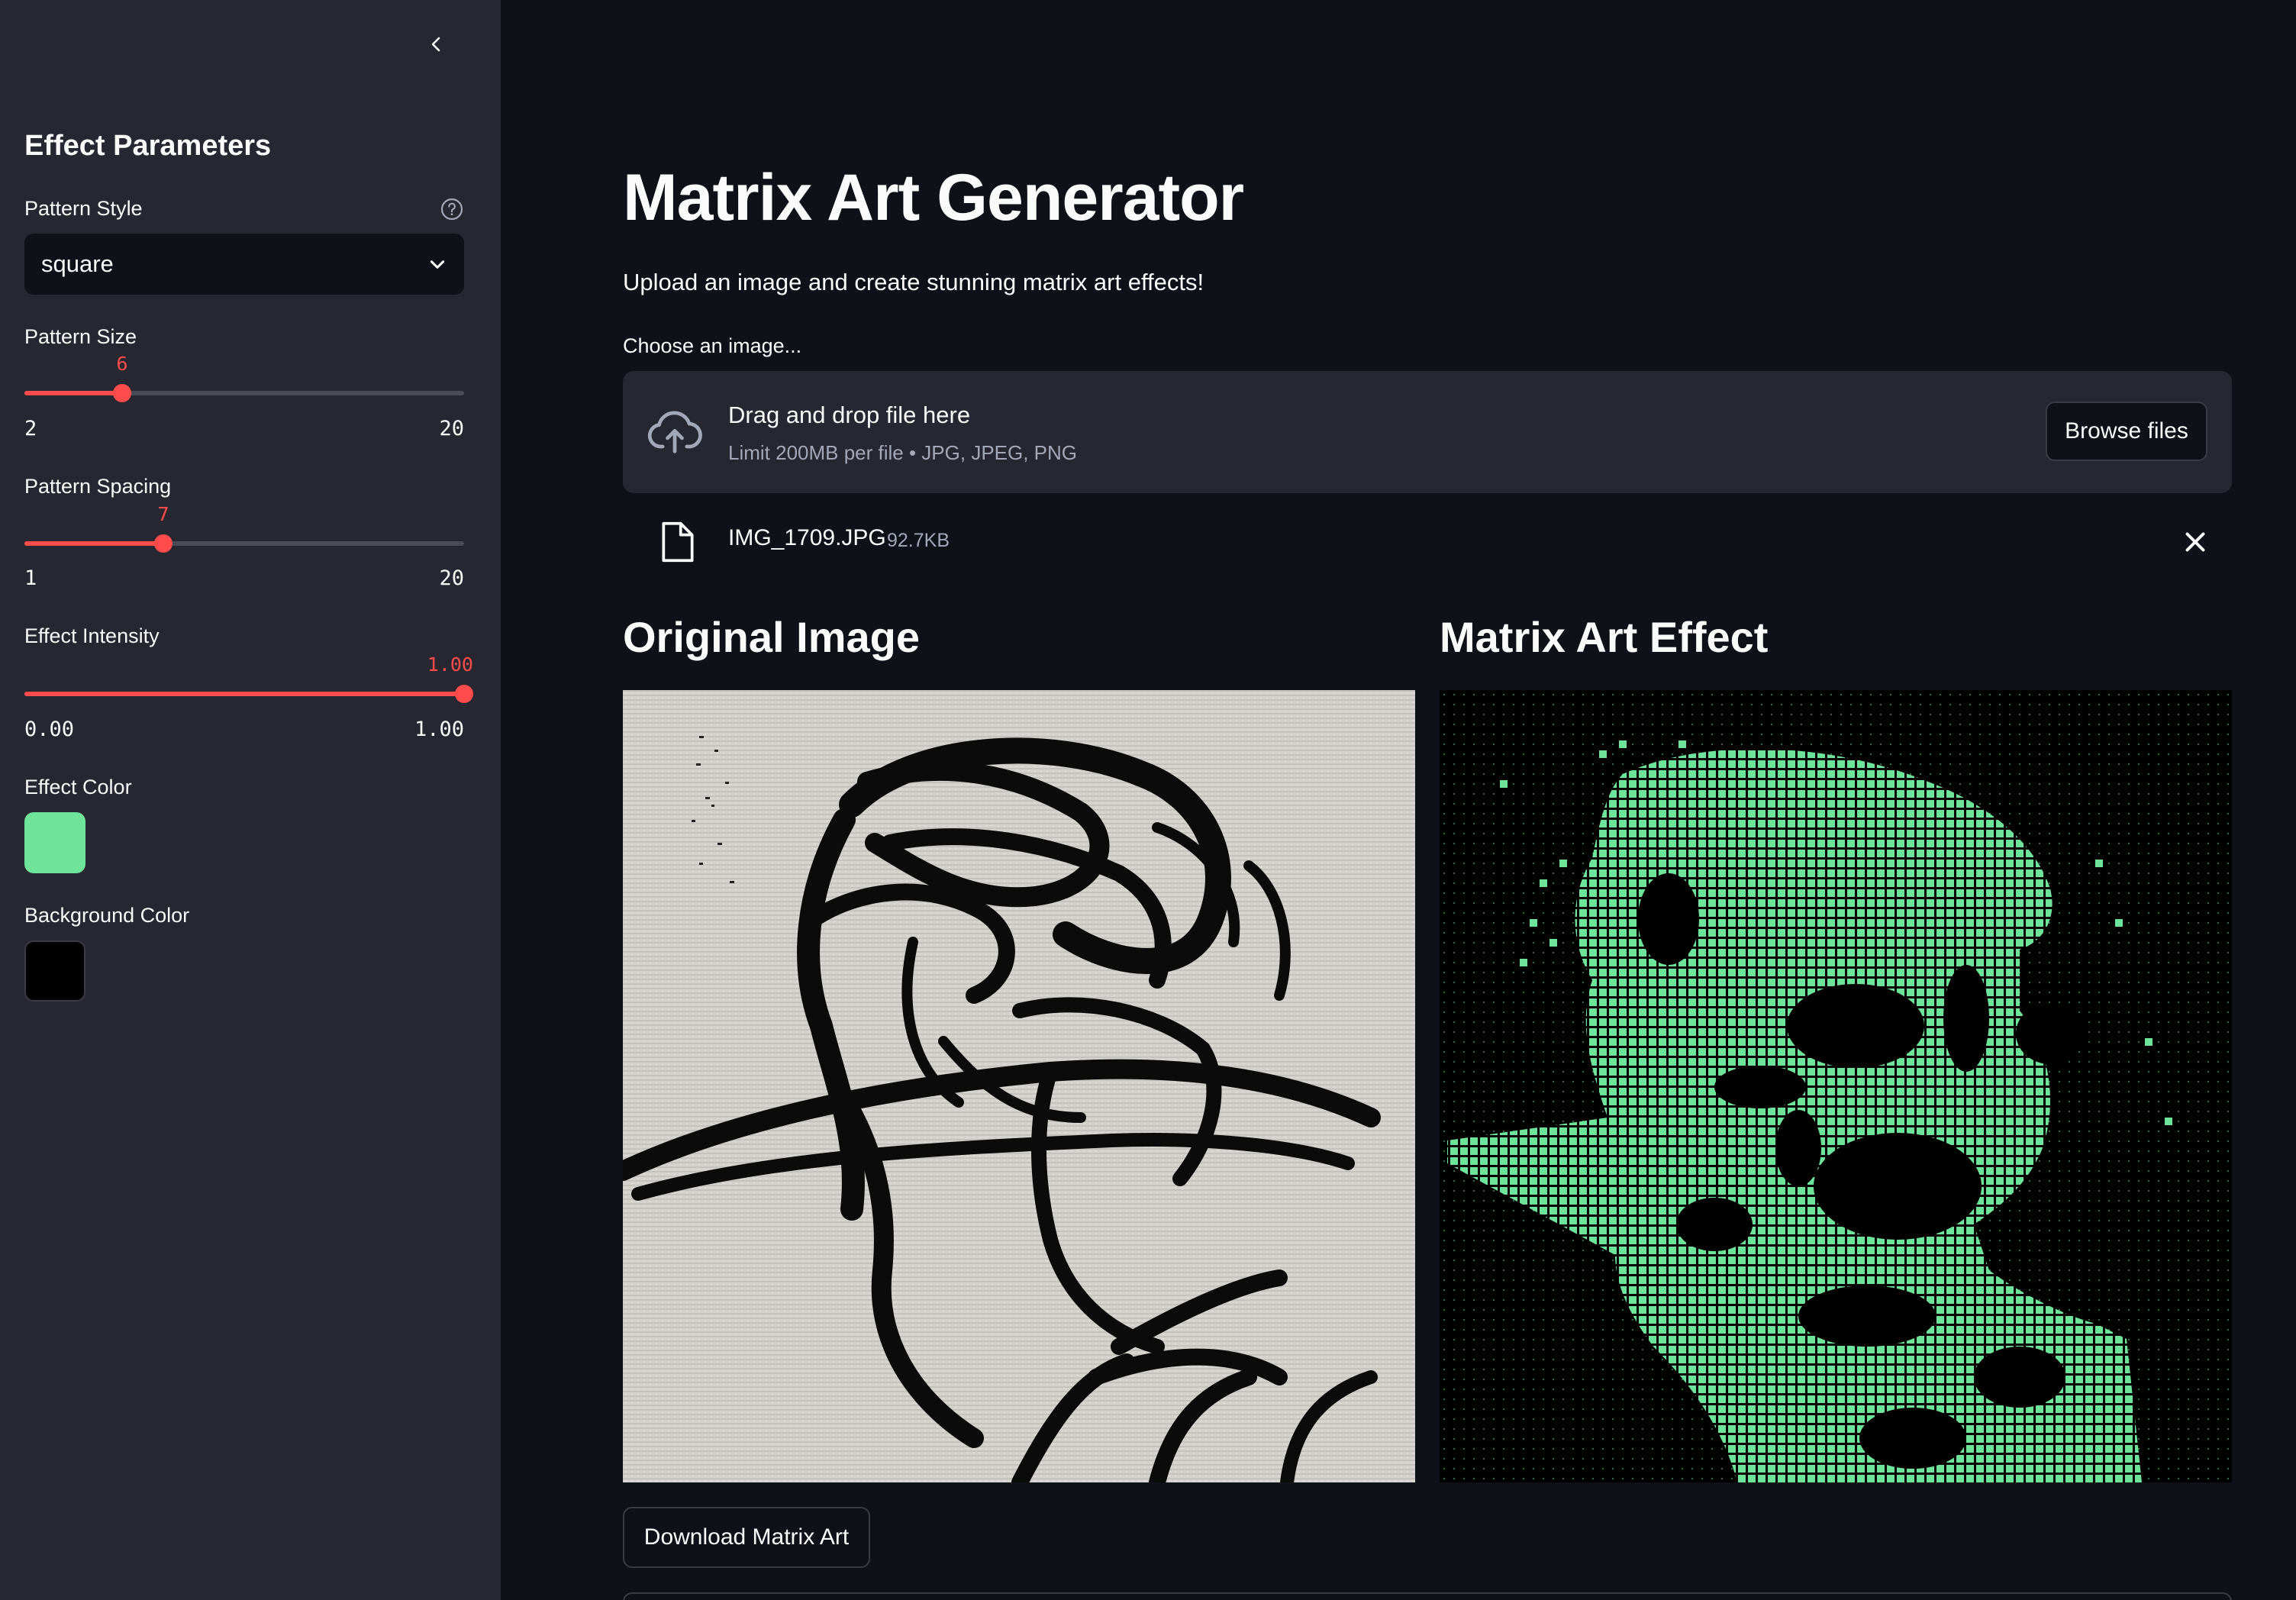 The height and width of the screenshot is (1600, 2296). I want to click on pattern-style-select: square, so click(244, 264).